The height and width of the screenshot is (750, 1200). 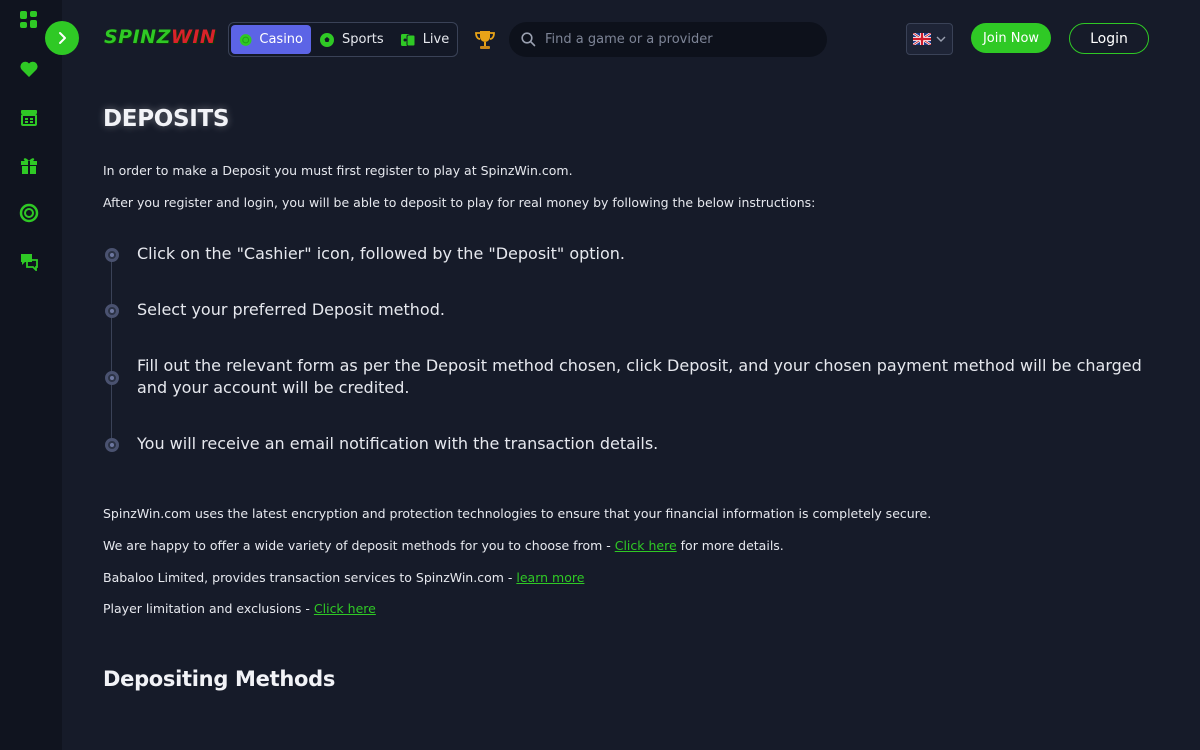 I want to click on expand-sidebar-button, so click(x=62, y=38).